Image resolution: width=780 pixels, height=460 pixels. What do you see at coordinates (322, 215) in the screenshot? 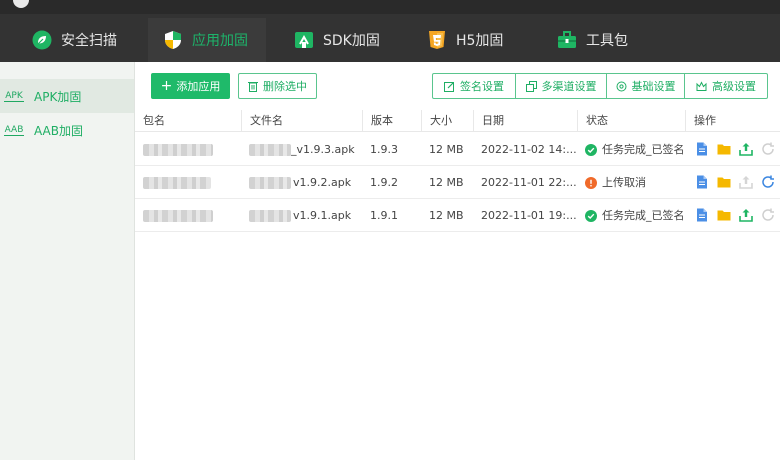
I see `filename-text: v1.9.1.apk` at bounding box center [322, 215].